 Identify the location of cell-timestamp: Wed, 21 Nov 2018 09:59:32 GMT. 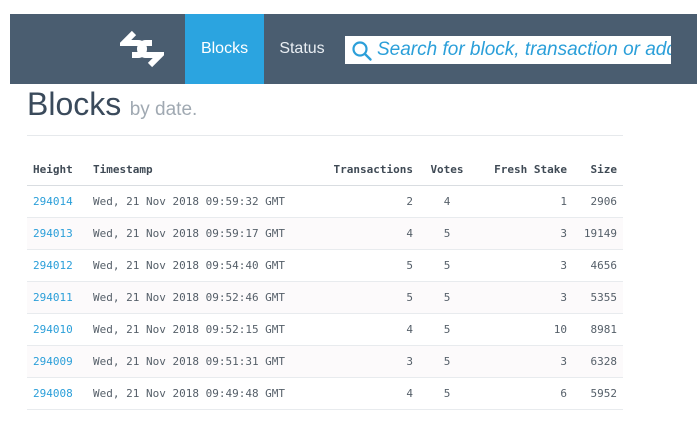
(203, 201).